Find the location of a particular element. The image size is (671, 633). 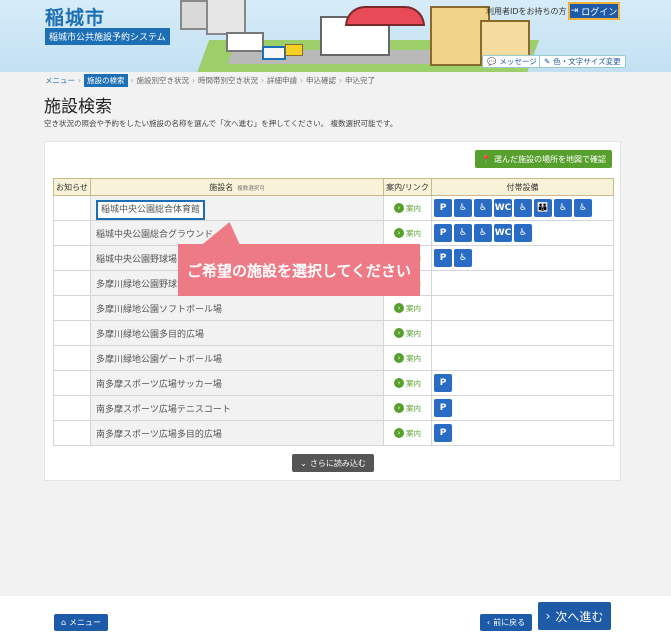

font-size-button: ✎ 色・文字サイズ変更 is located at coordinates (582, 61).